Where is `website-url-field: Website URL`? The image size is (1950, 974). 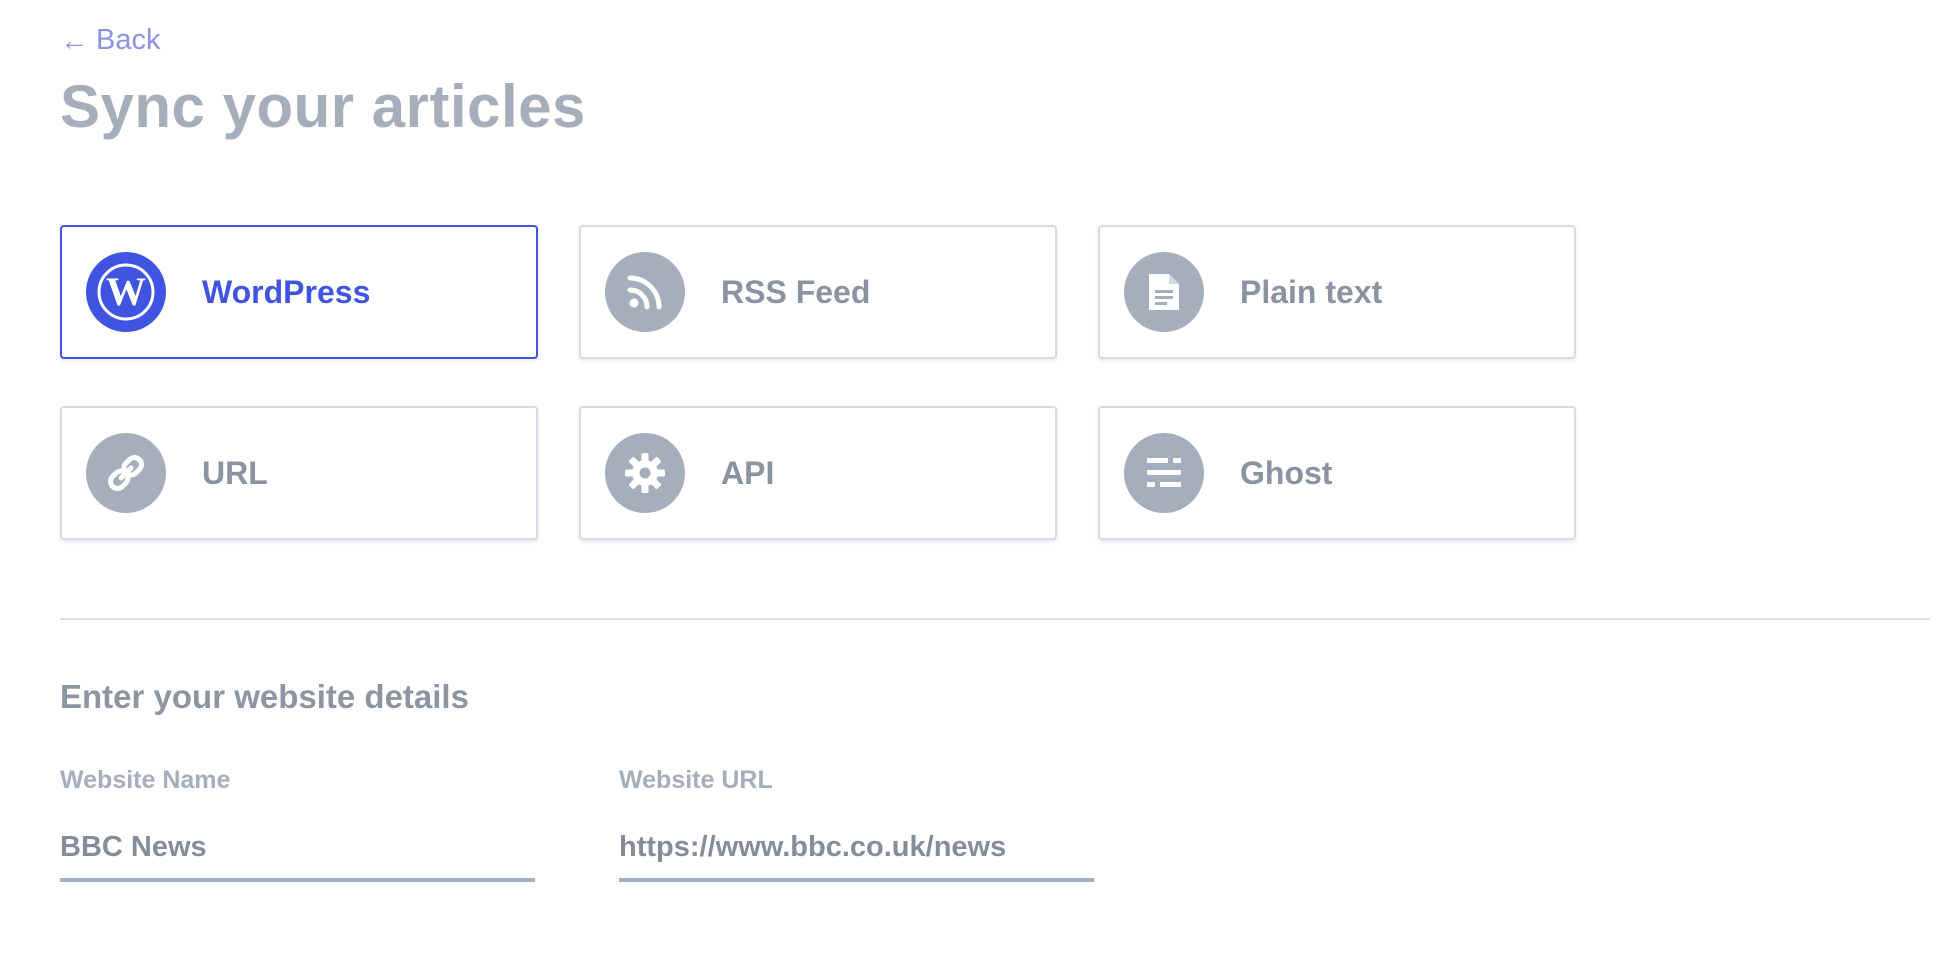
website-url-field: Website URL is located at coordinates (856, 824).